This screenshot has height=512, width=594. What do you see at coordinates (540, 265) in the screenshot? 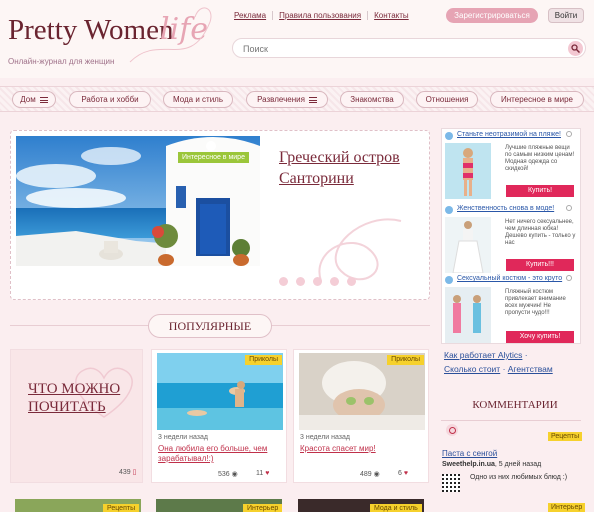
I see `buy-button: Купить!!!` at bounding box center [540, 265].